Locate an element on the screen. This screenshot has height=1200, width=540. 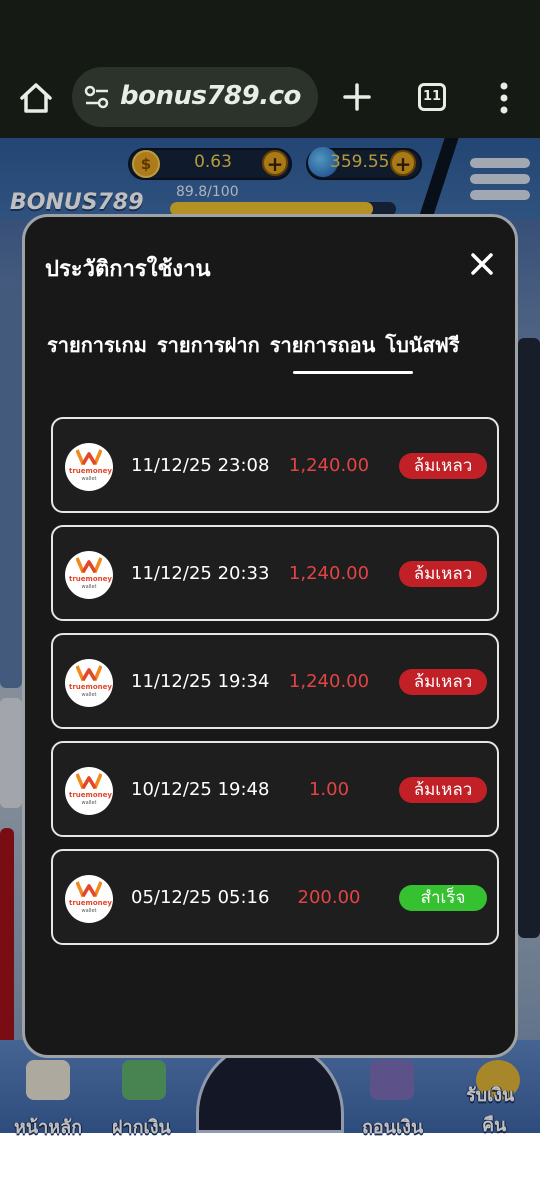
address-bar: bonus789.co is located at coordinates (195, 97).